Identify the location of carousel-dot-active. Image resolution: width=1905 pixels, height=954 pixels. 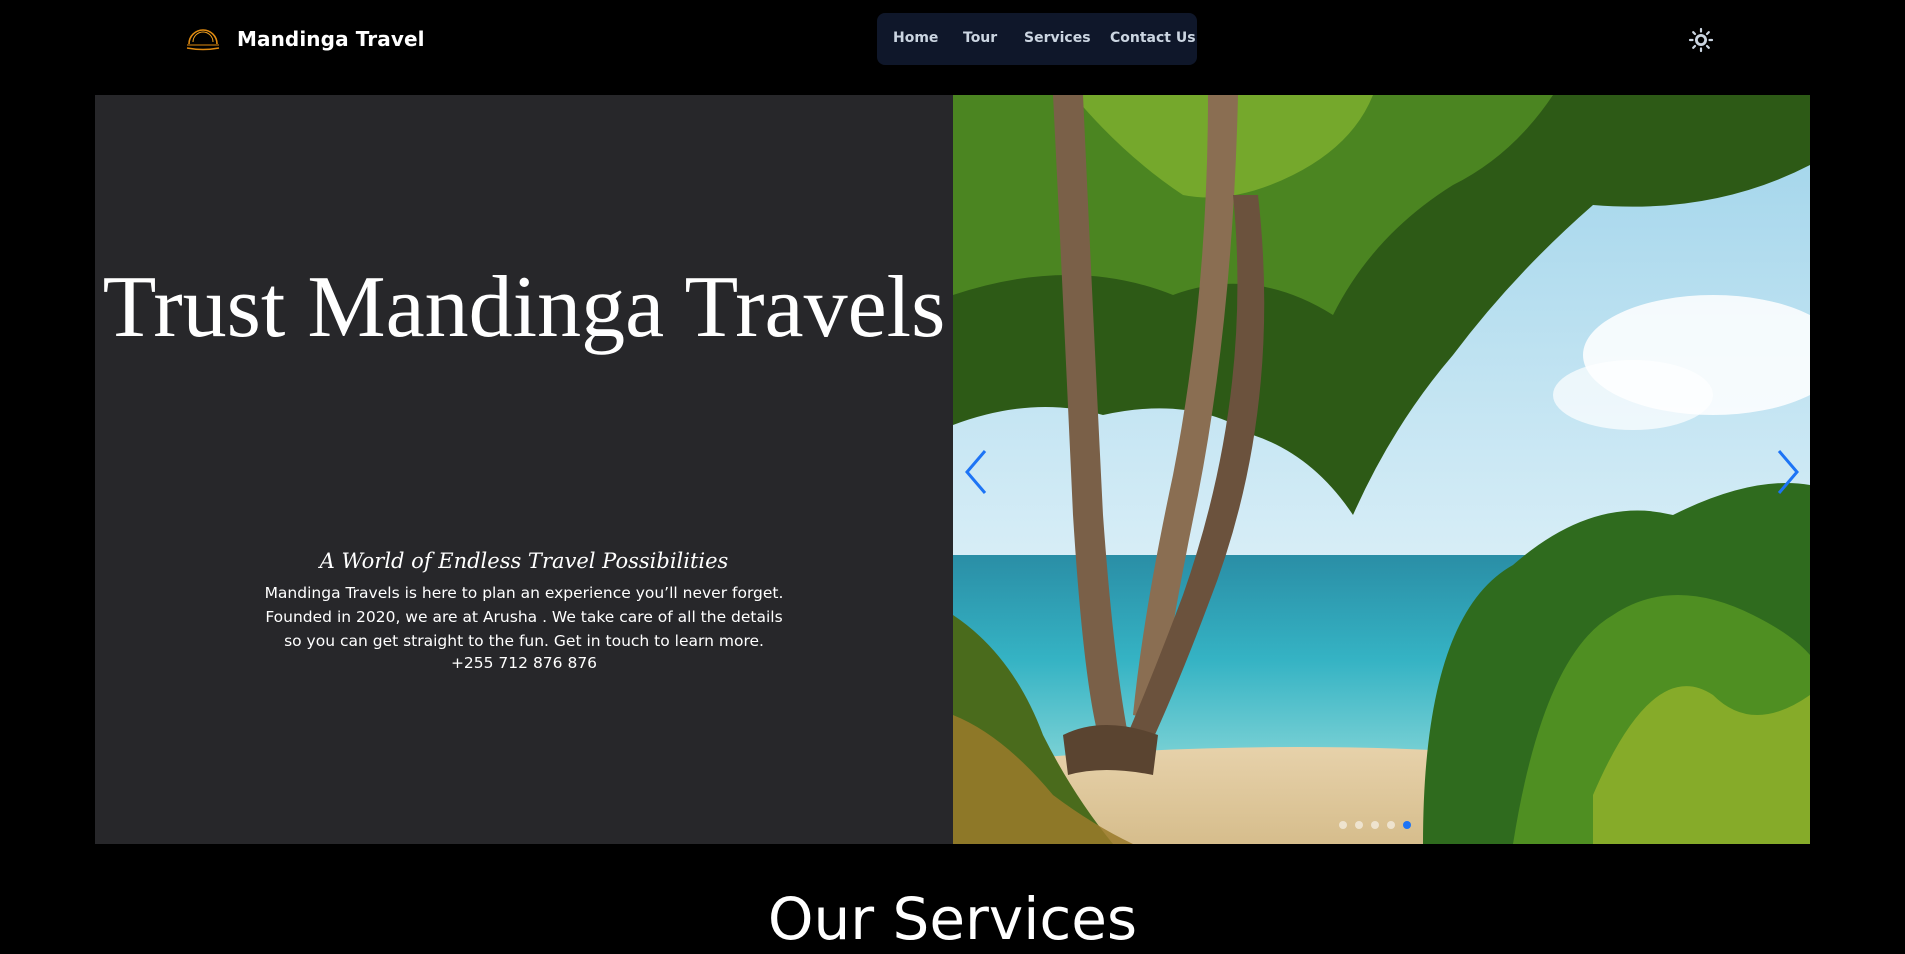
(1407, 825).